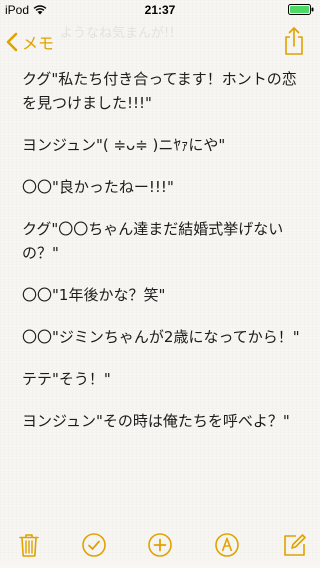 The height and width of the screenshot is (568, 320). What do you see at coordinates (94, 545) in the screenshot?
I see `checkmark-circle-icon` at bounding box center [94, 545].